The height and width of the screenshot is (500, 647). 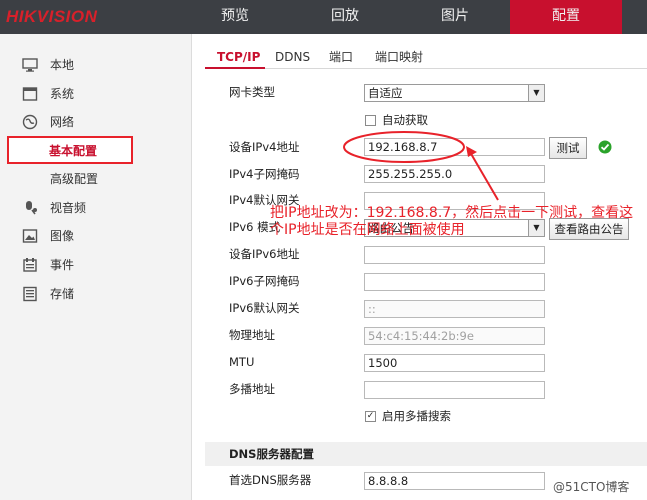 I want to click on watermark: @51CTO博客, so click(x=591, y=487).